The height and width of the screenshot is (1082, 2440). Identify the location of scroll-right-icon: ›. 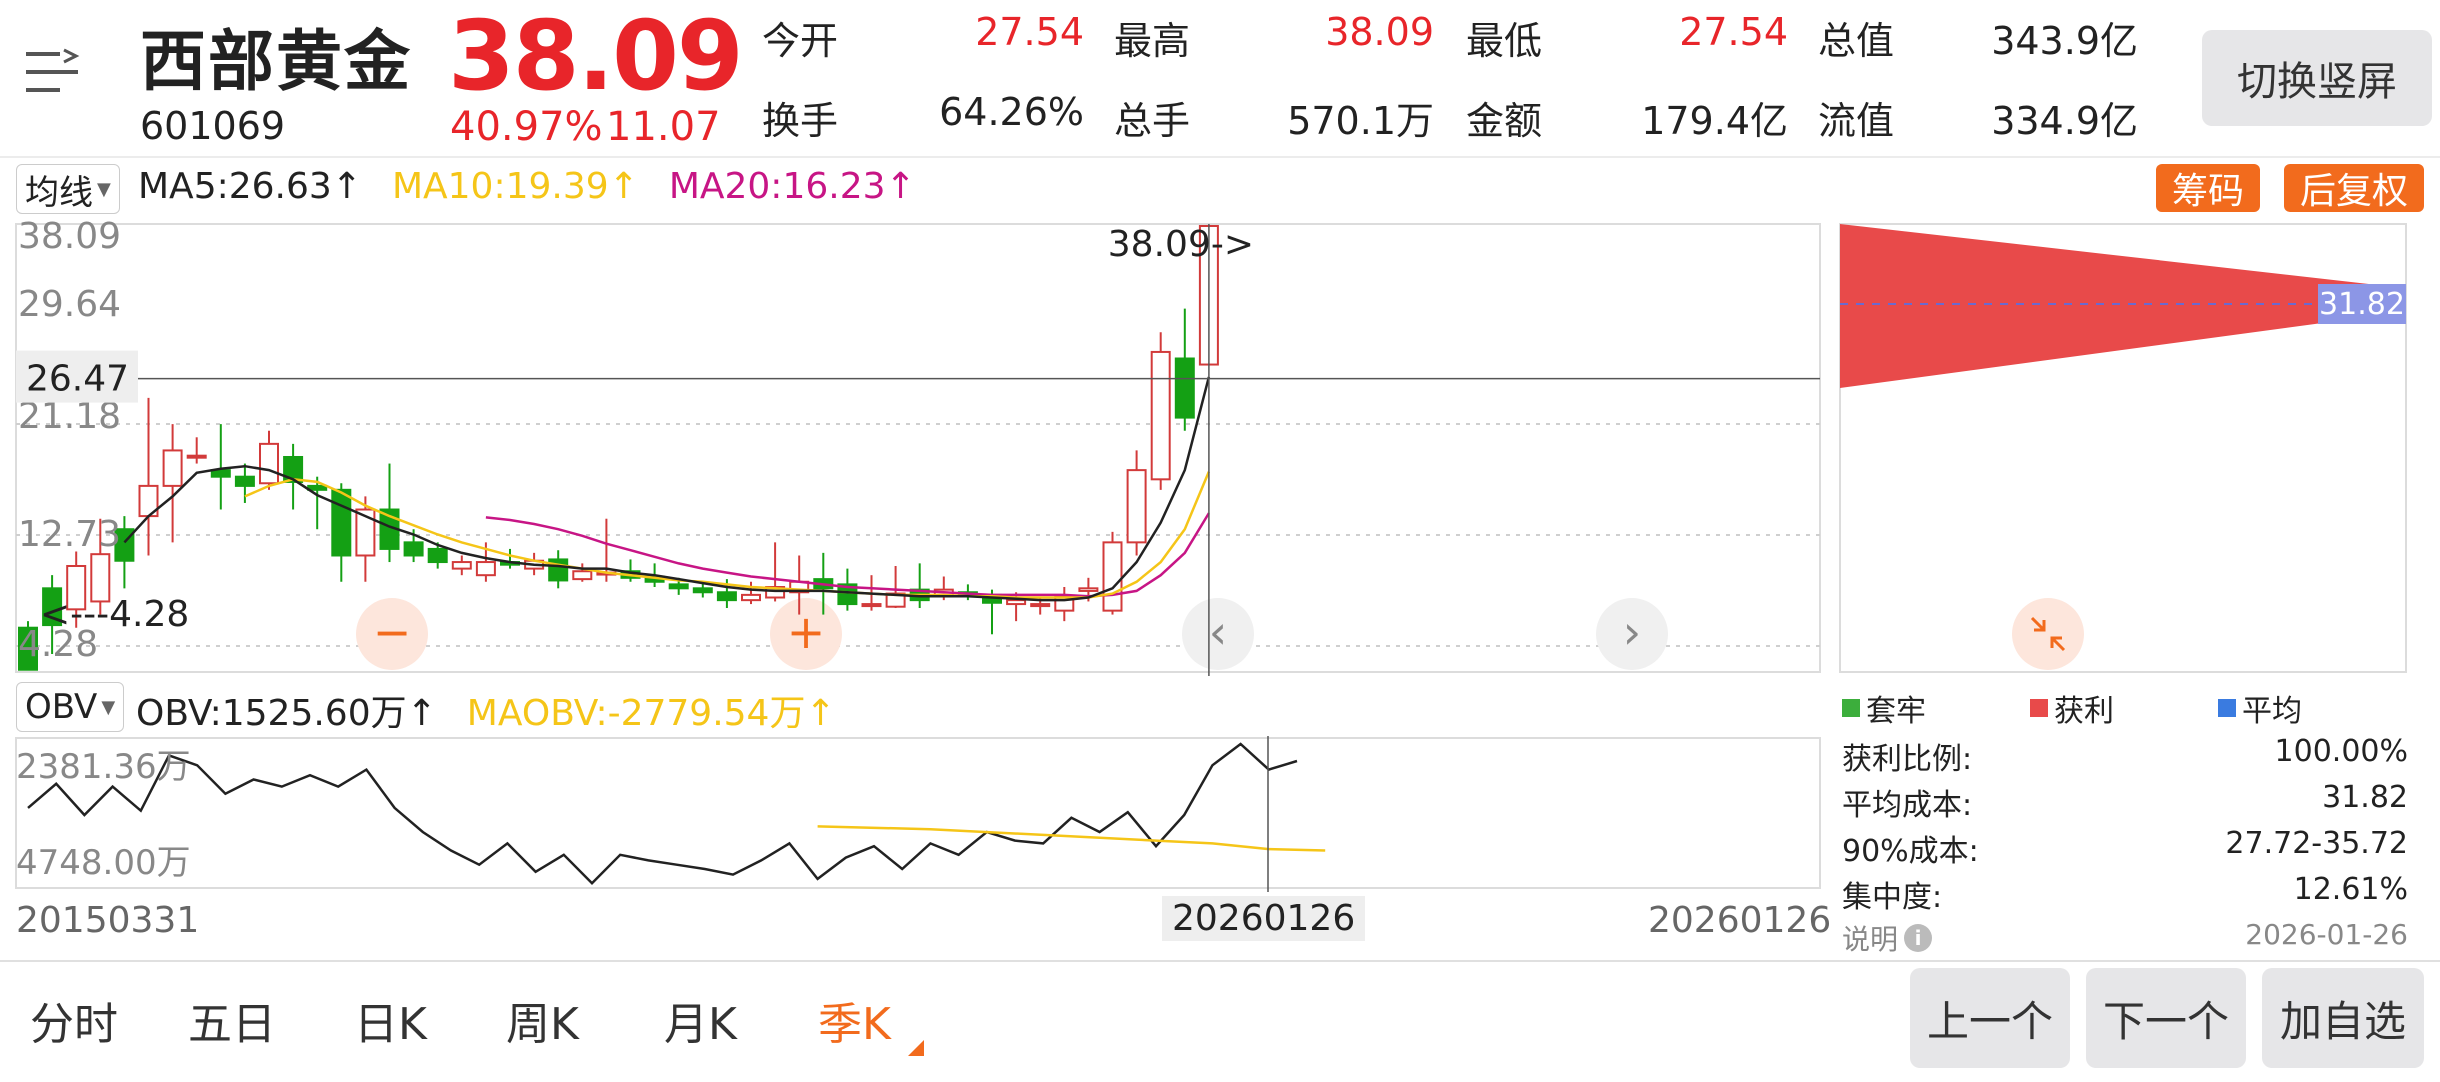
(1632, 634).